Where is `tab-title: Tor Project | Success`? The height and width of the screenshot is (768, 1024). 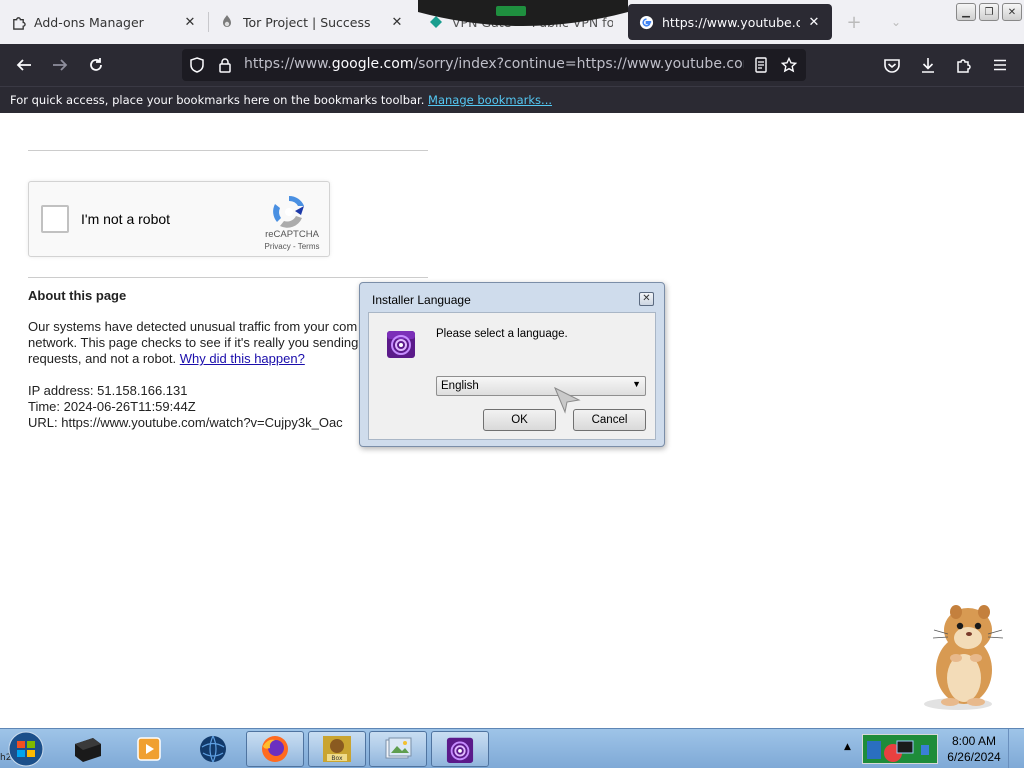 tab-title: Tor Project | Success is located at coordinates (307, 22).